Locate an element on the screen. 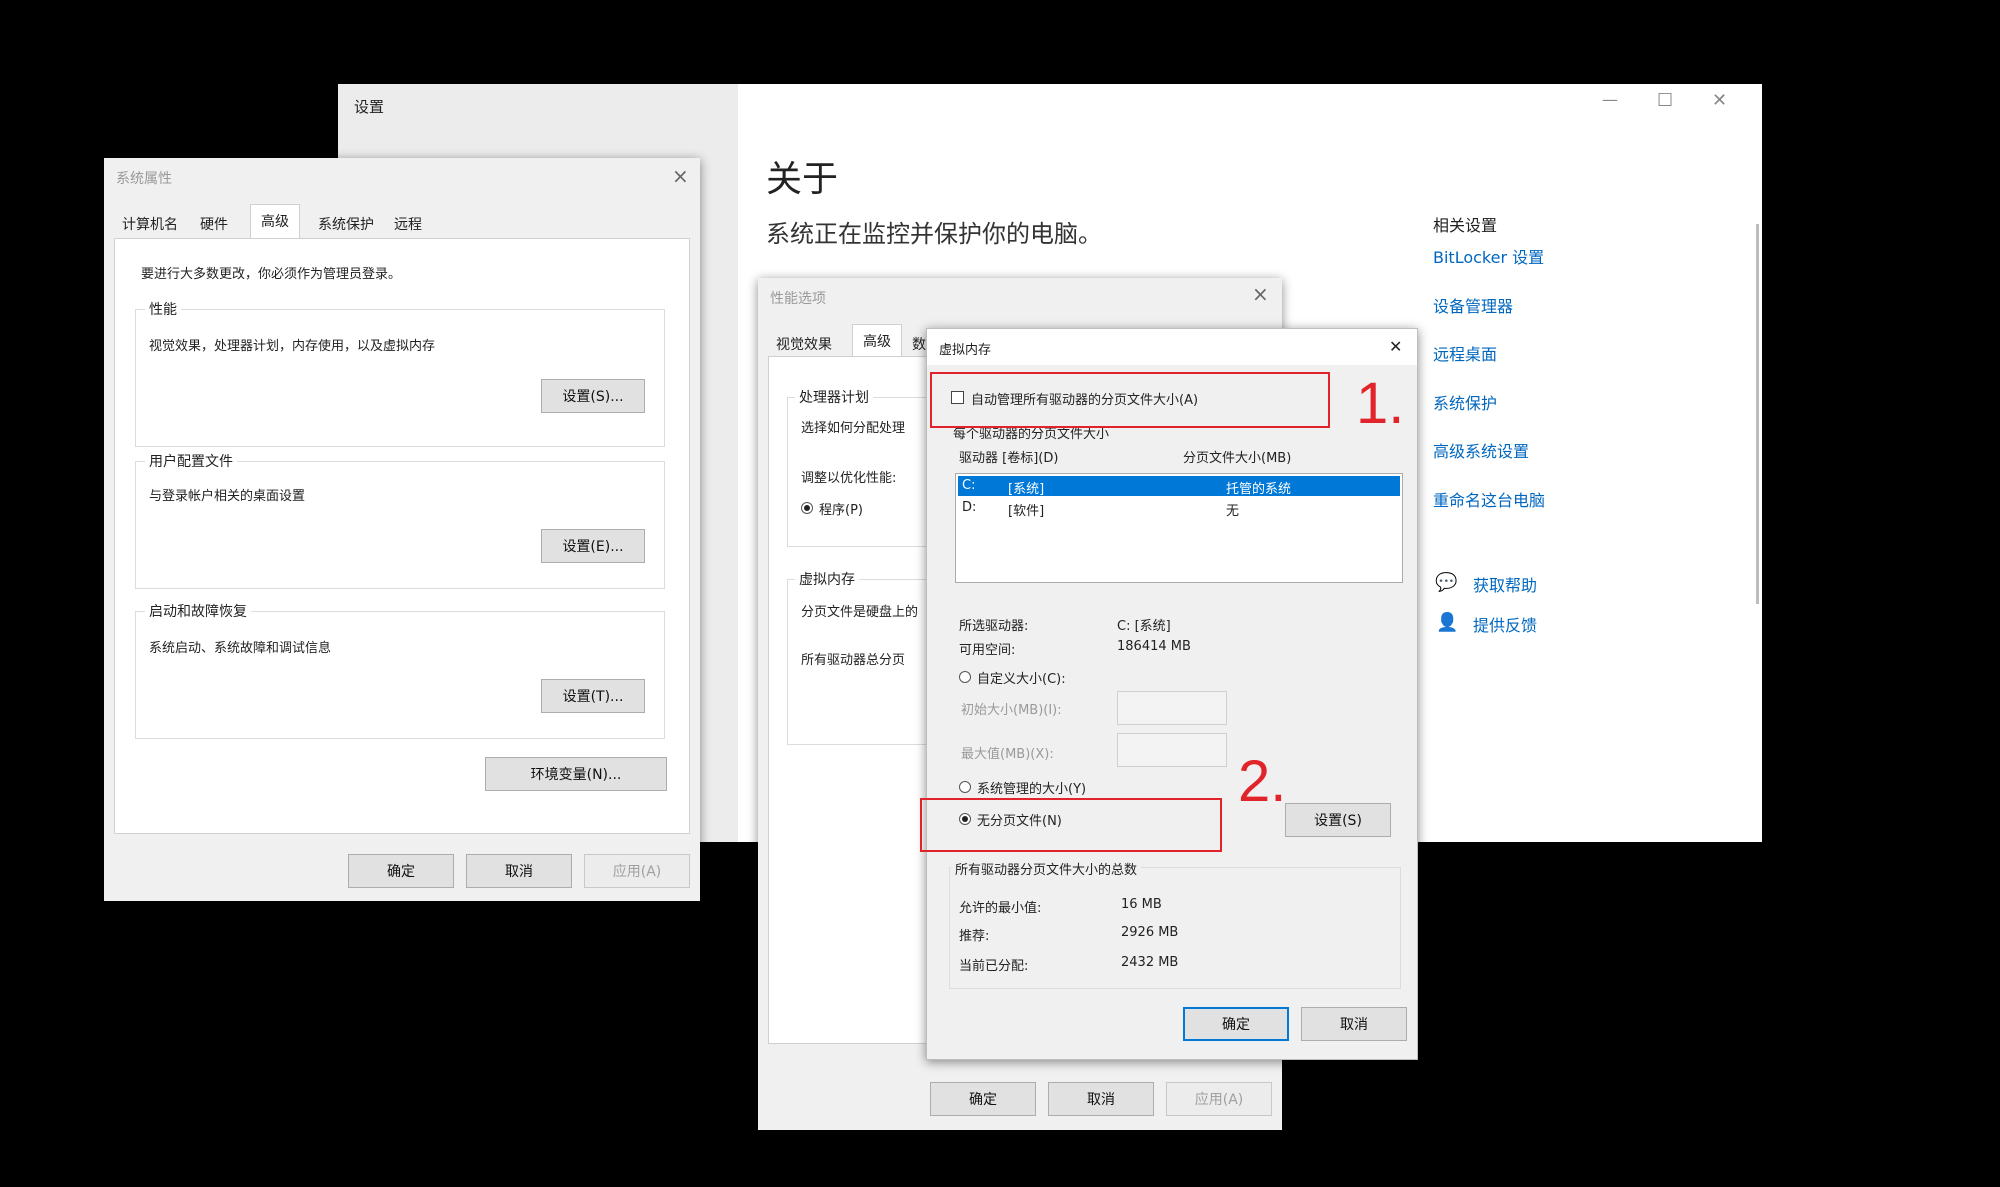 The height and width of the screenshot is (1187, 2000). remote-desktop-link: 远程桌面 is located at coordinates (1465, 353).